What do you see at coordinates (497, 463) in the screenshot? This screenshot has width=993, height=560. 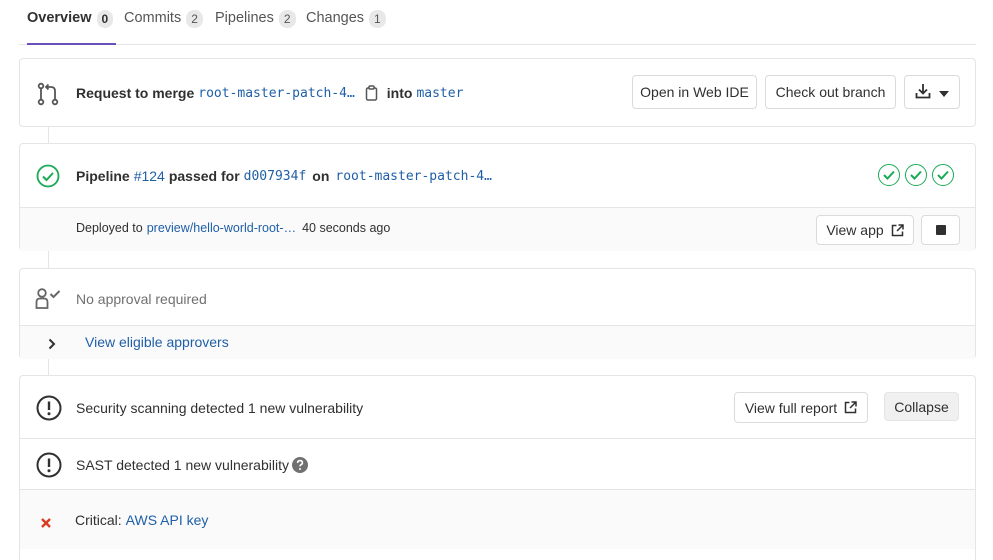 I see `sast-row: SAST detected 1 new vulnerability` at bounding box center [497, 463].